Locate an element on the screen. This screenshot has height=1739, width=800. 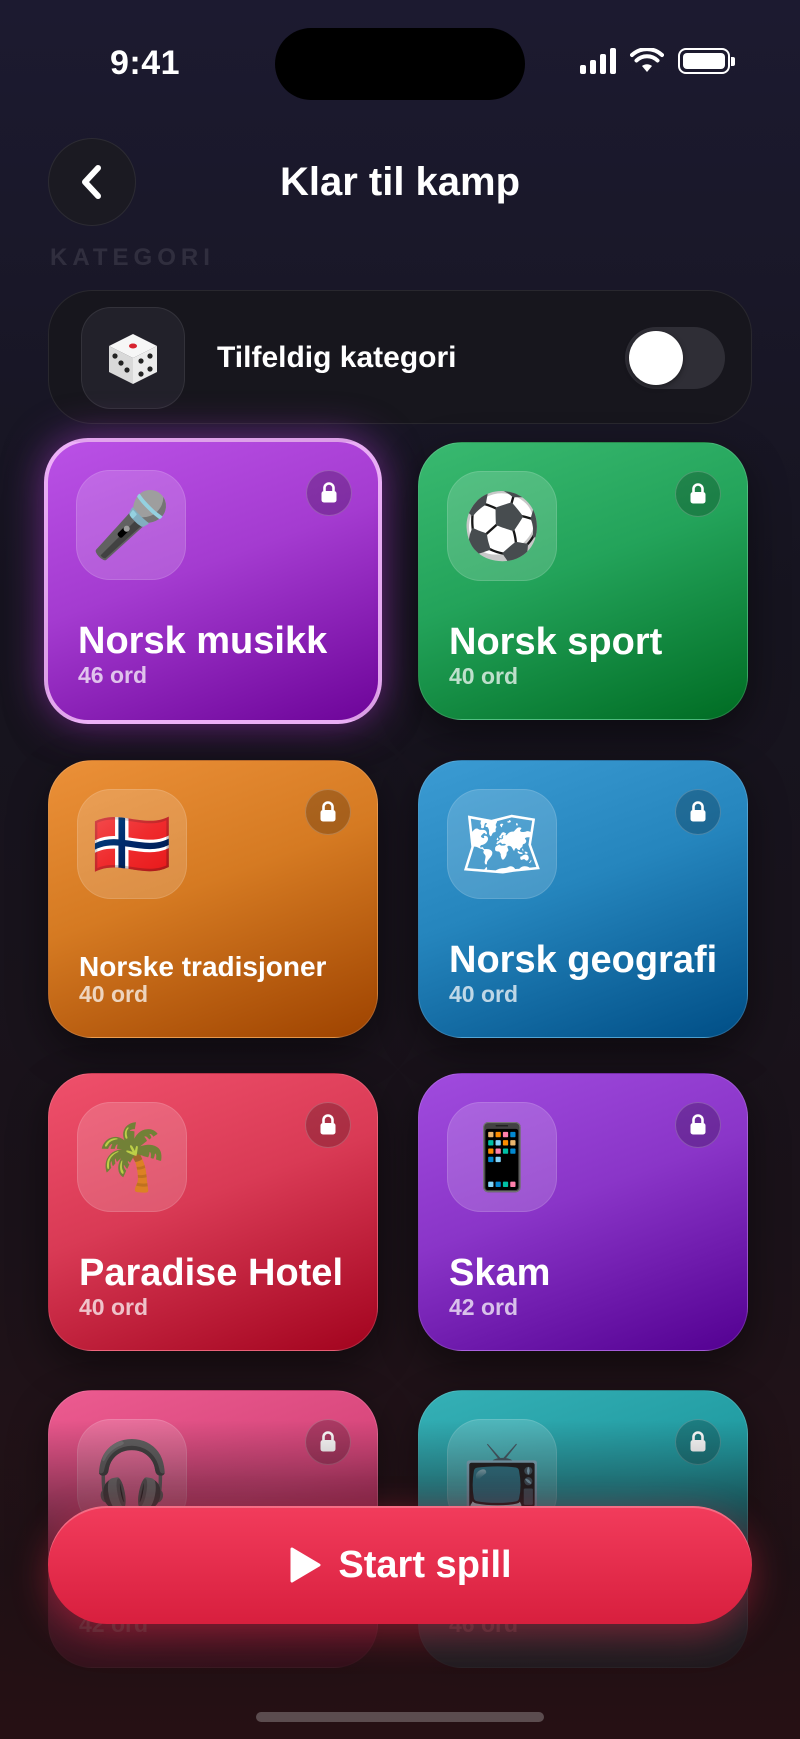
wifi-icon is located at coordinates (647, 60).